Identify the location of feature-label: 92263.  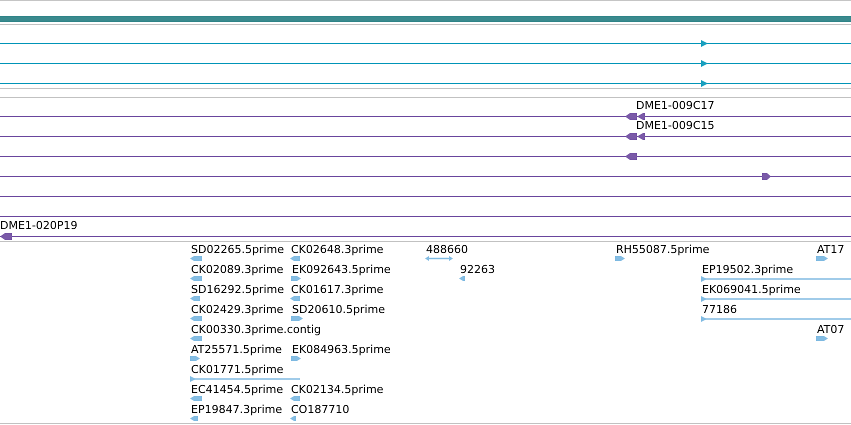
(477, 269).